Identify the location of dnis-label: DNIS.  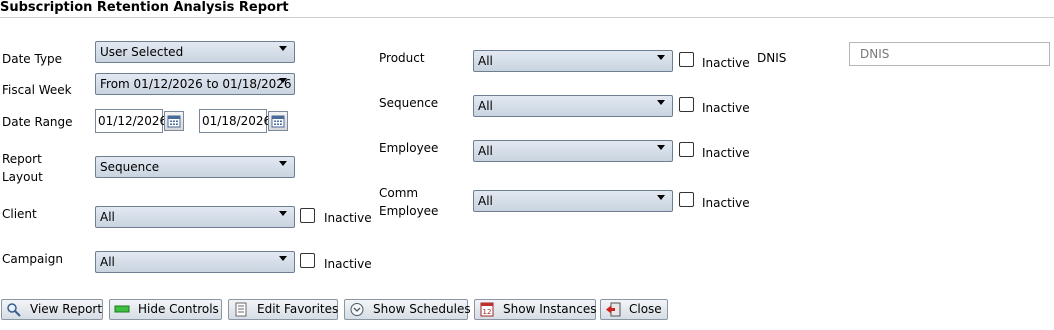
(772, 58).